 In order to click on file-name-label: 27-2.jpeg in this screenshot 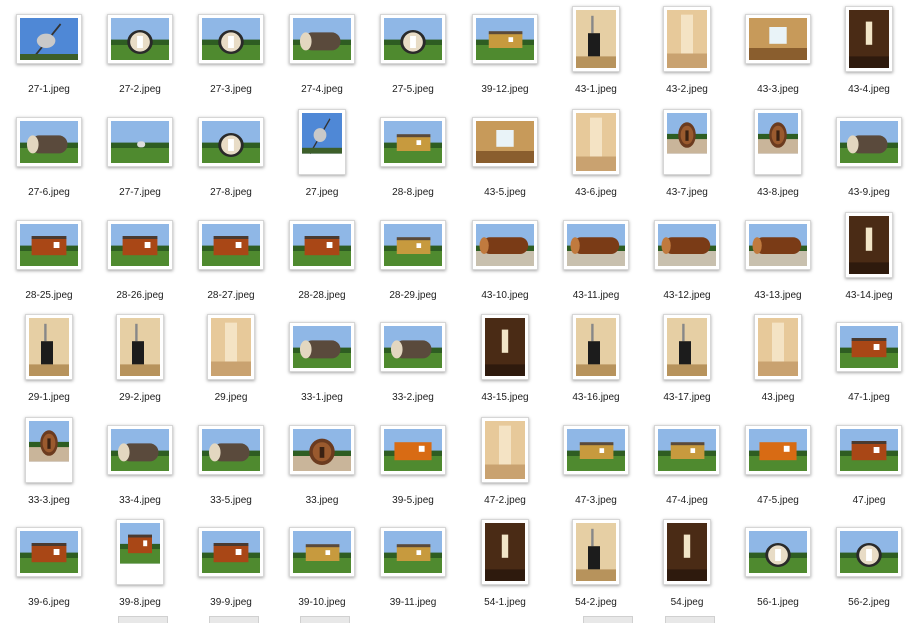, I will do `click(140, 89)`.